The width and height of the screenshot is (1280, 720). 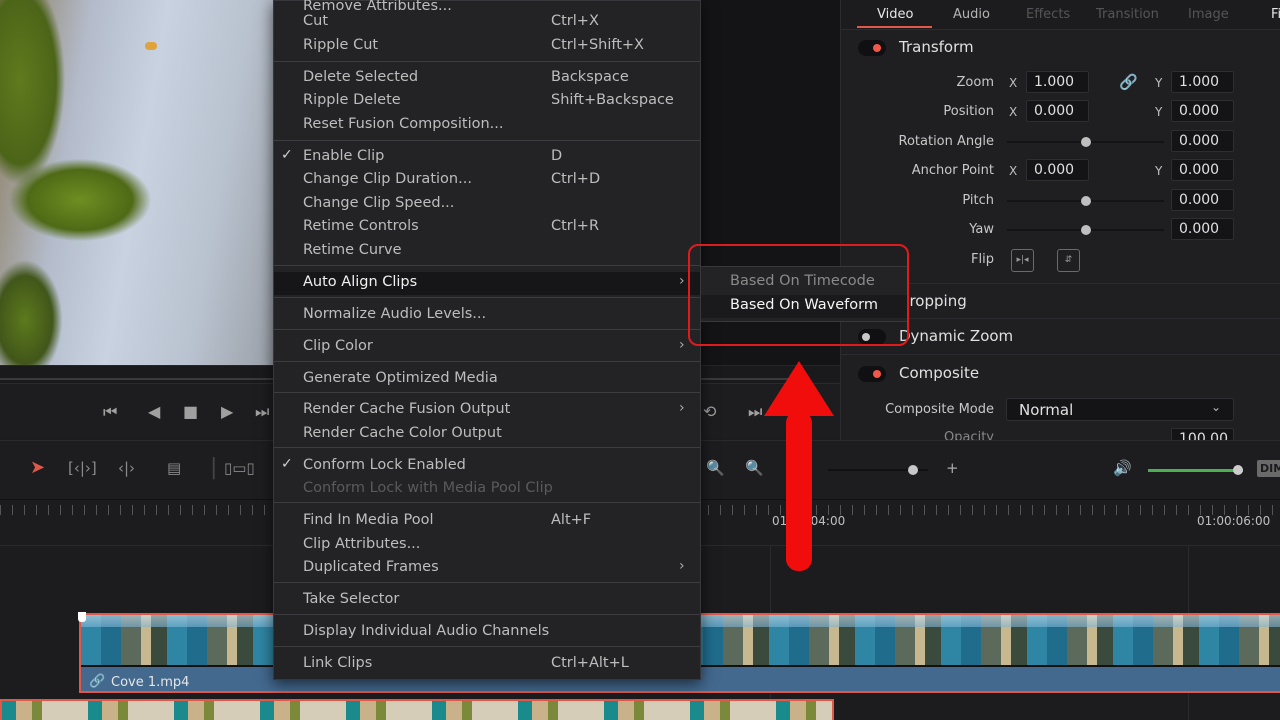 What do you see at coordinates (878, 470) in the screenshot?
I see `timeline-zoom-slider` at bounding box center [878, 470].